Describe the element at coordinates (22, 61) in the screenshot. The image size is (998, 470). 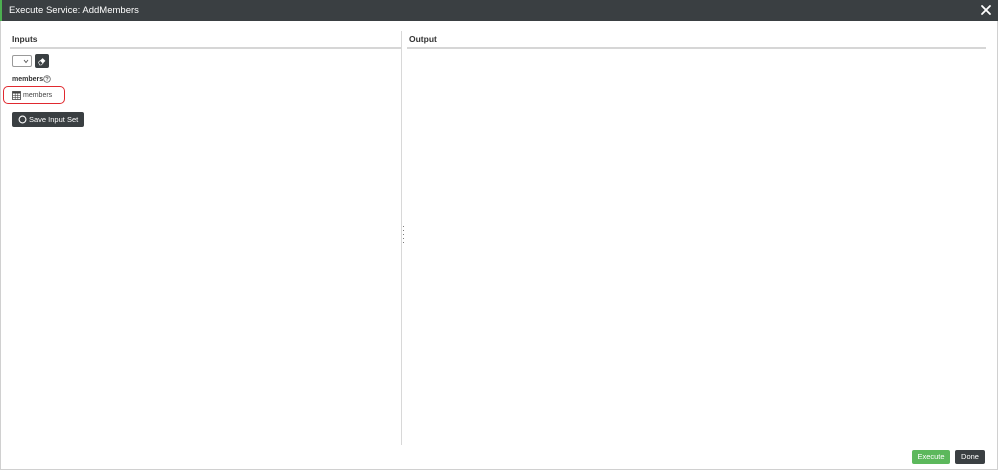
I see `input-set-select` at that location.